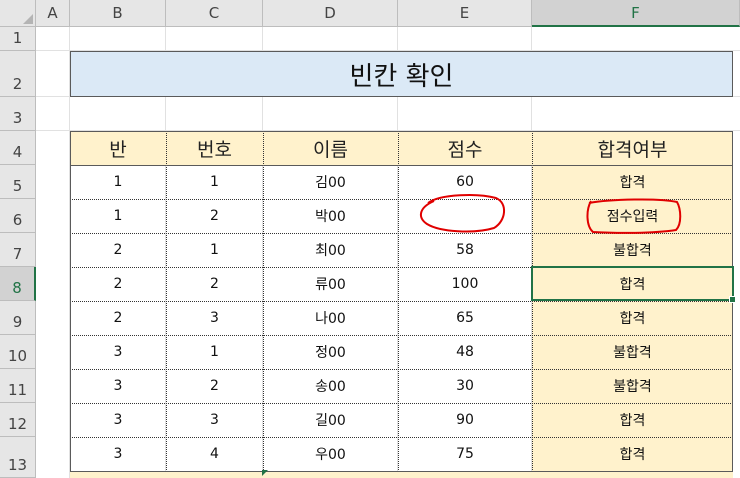  I want to click on cell-e13: 75, so click(465, 454).